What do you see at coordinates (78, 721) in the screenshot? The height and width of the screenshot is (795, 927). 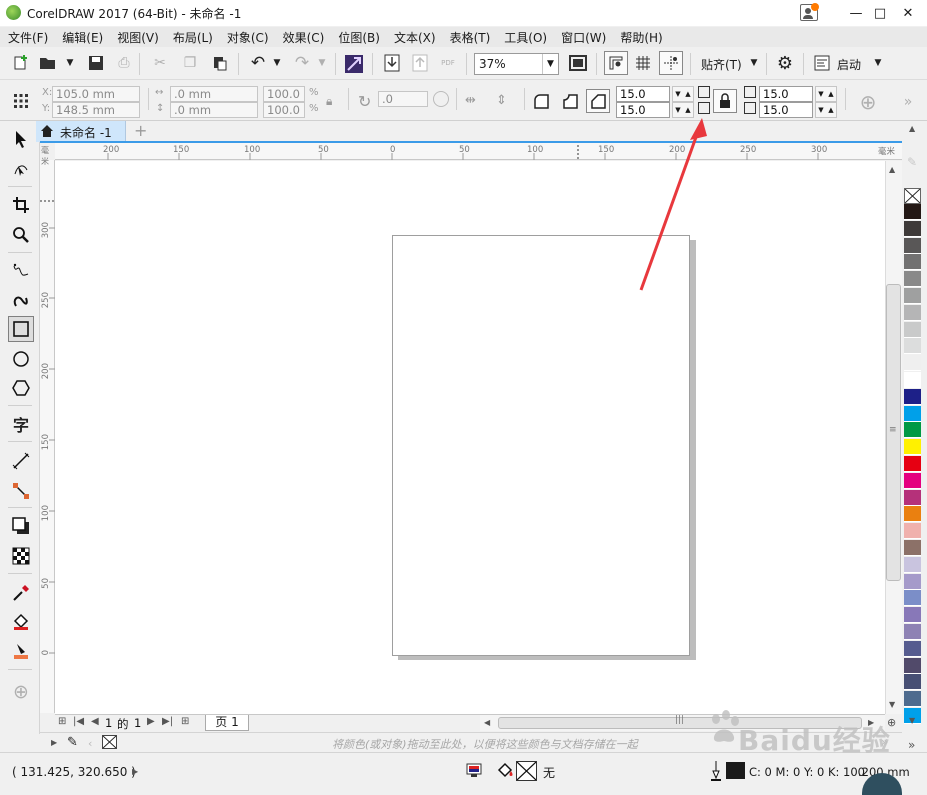 I see `first-page-icon: |◀` at bounding box center [78, 721].